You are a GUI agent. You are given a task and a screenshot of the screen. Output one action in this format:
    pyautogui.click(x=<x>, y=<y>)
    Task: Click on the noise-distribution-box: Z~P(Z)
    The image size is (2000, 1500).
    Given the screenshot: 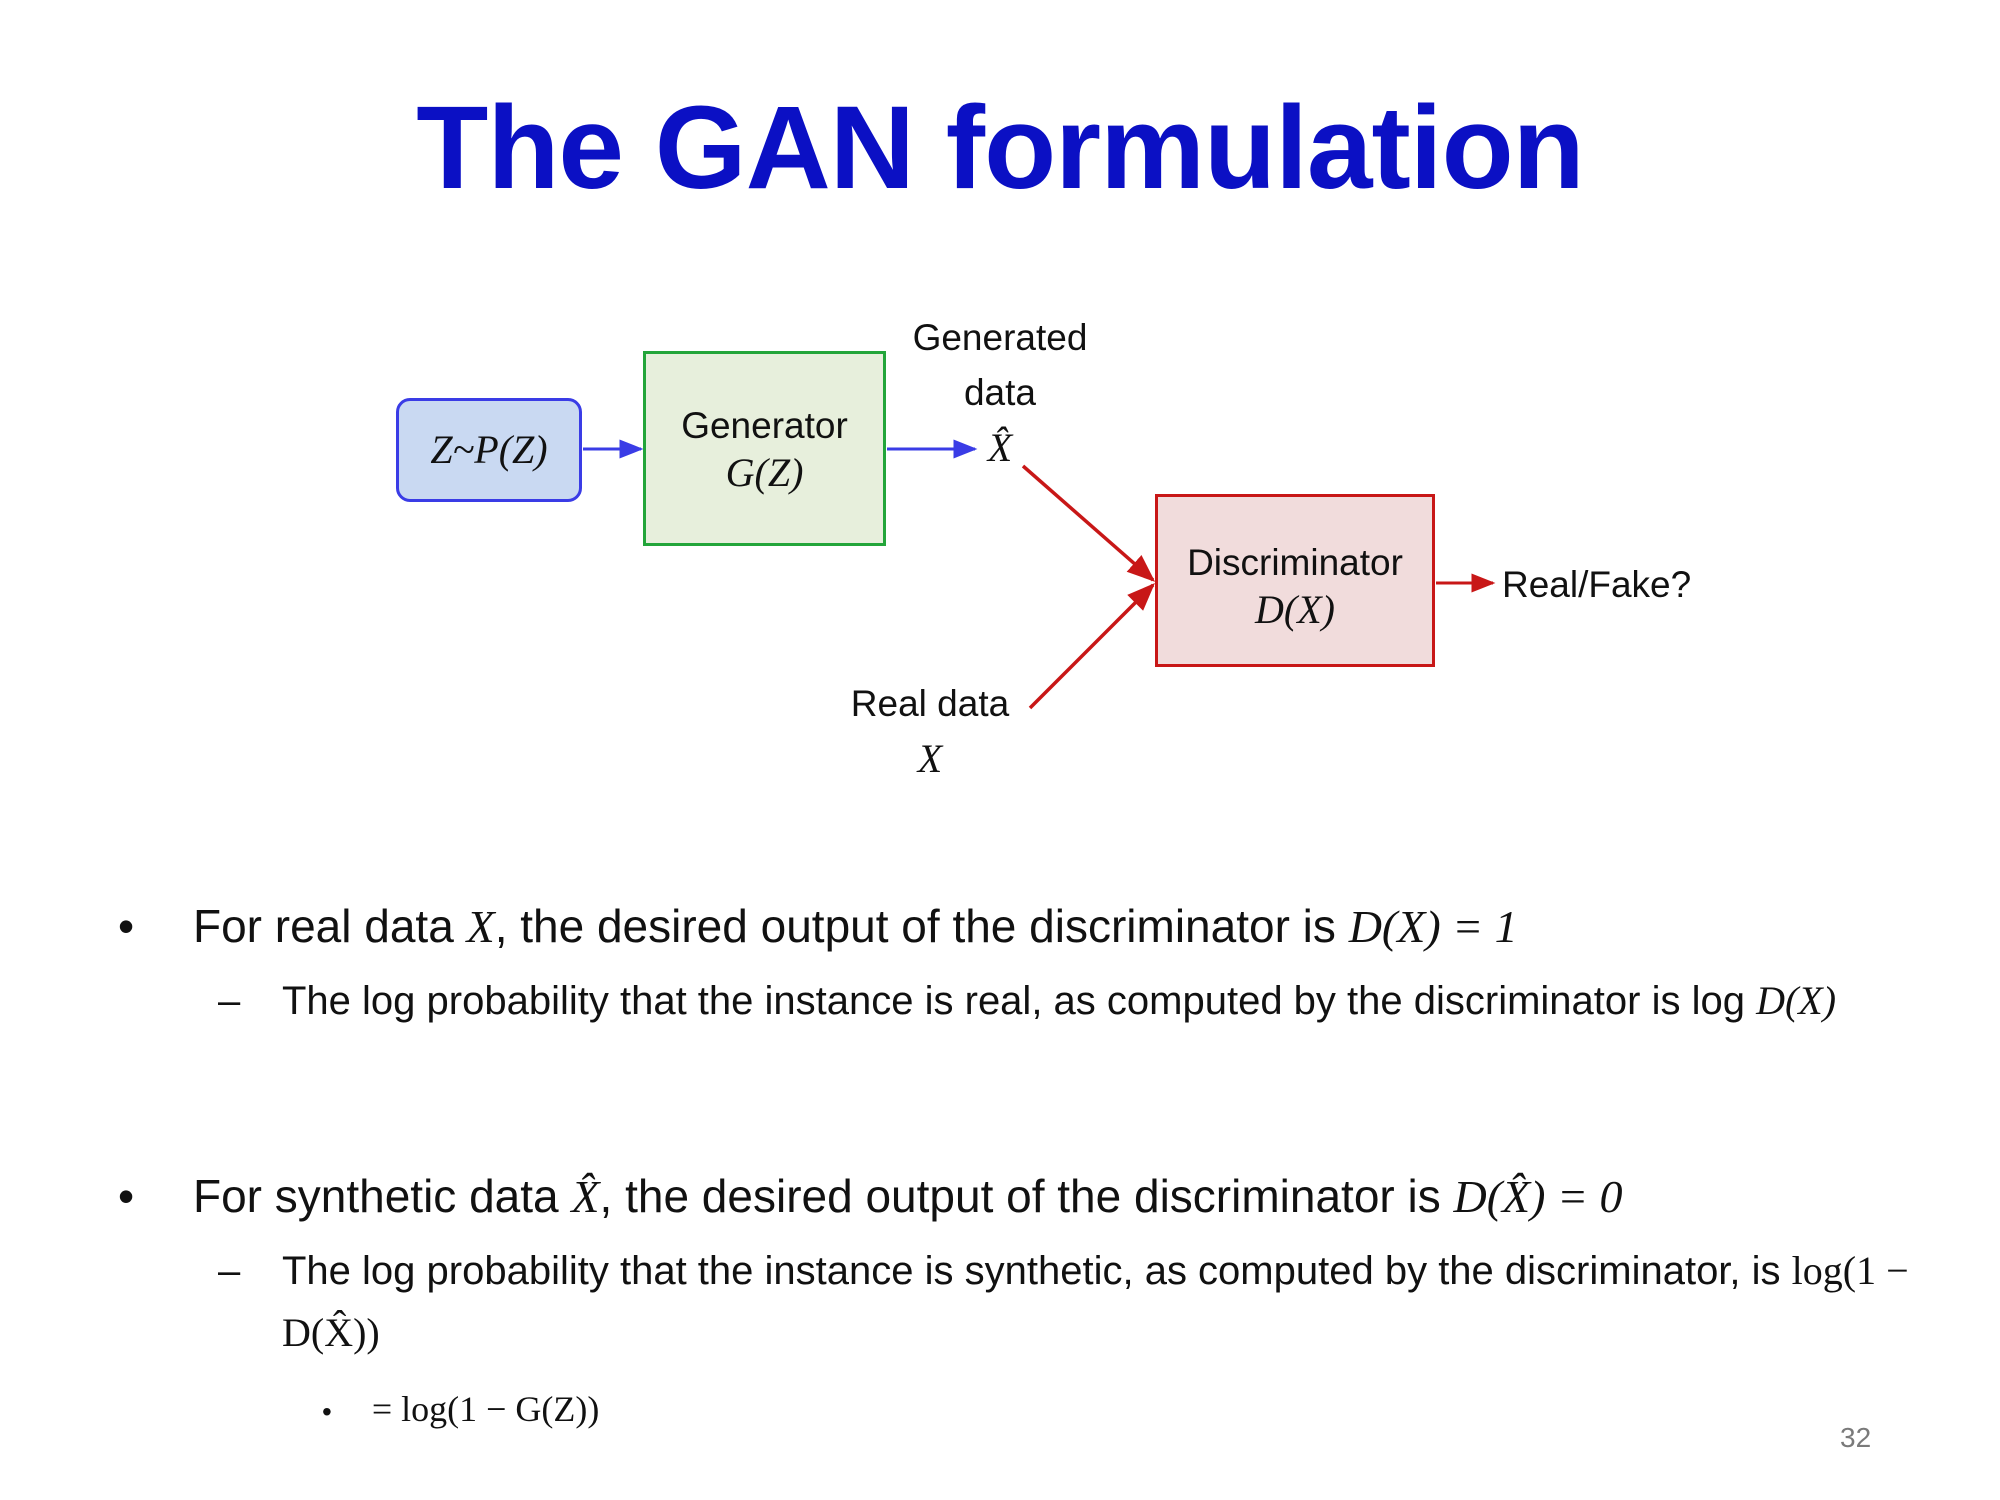 What is the action you would take?
    pyautogui.click(x=489, y=450)
    